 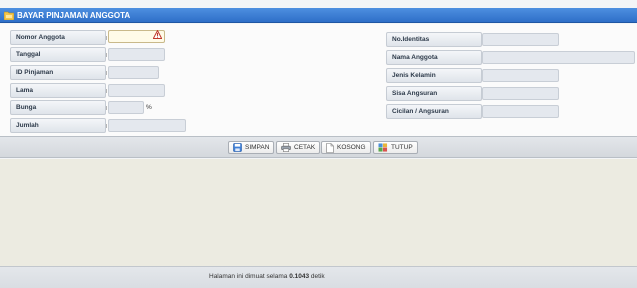 I want to click on tutup-button: TUTUP, so click(x=395, y=147).